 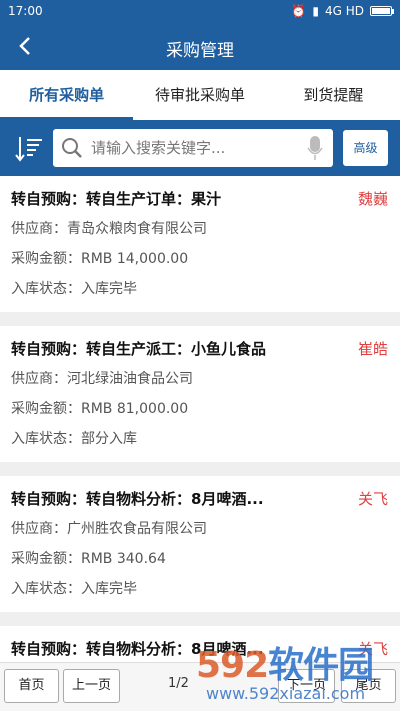 I want to click on order-status: 入库状态：部分入库, so click(x=74, y=439).